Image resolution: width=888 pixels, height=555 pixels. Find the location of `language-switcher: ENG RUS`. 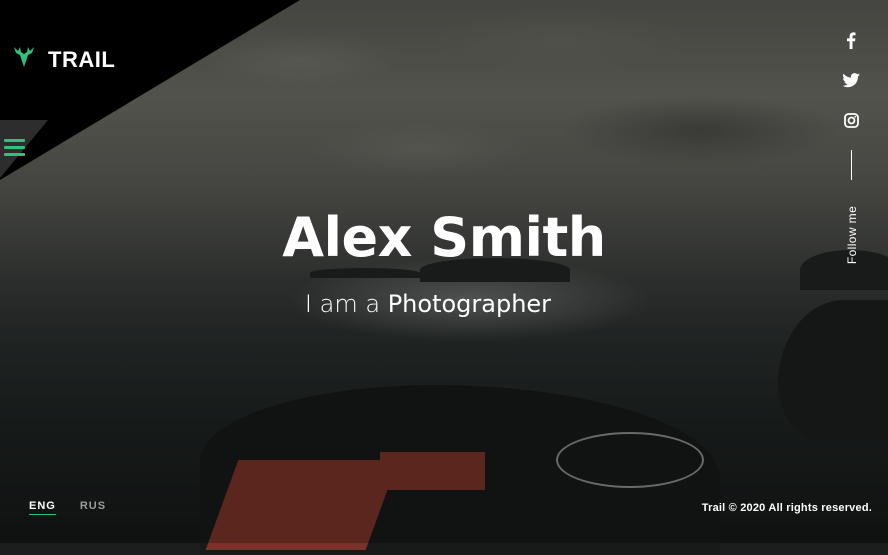

language-switcher: ENG RUS is located at coordinates (67, 507).